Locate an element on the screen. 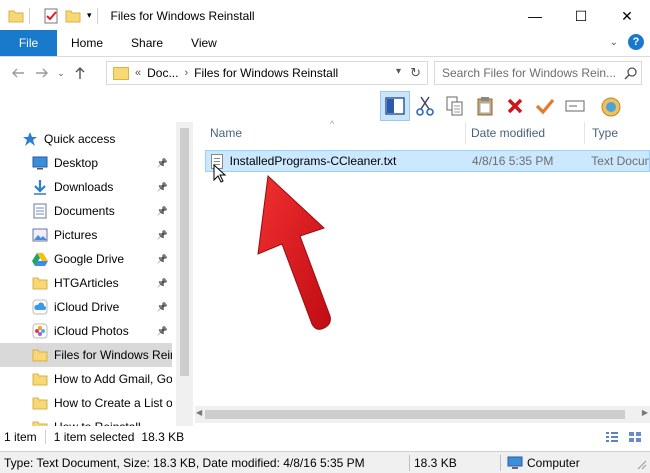 The height and width of the screenshot is (473, 650). selected-count: 1 item selected is located at coordinates (94, 437).